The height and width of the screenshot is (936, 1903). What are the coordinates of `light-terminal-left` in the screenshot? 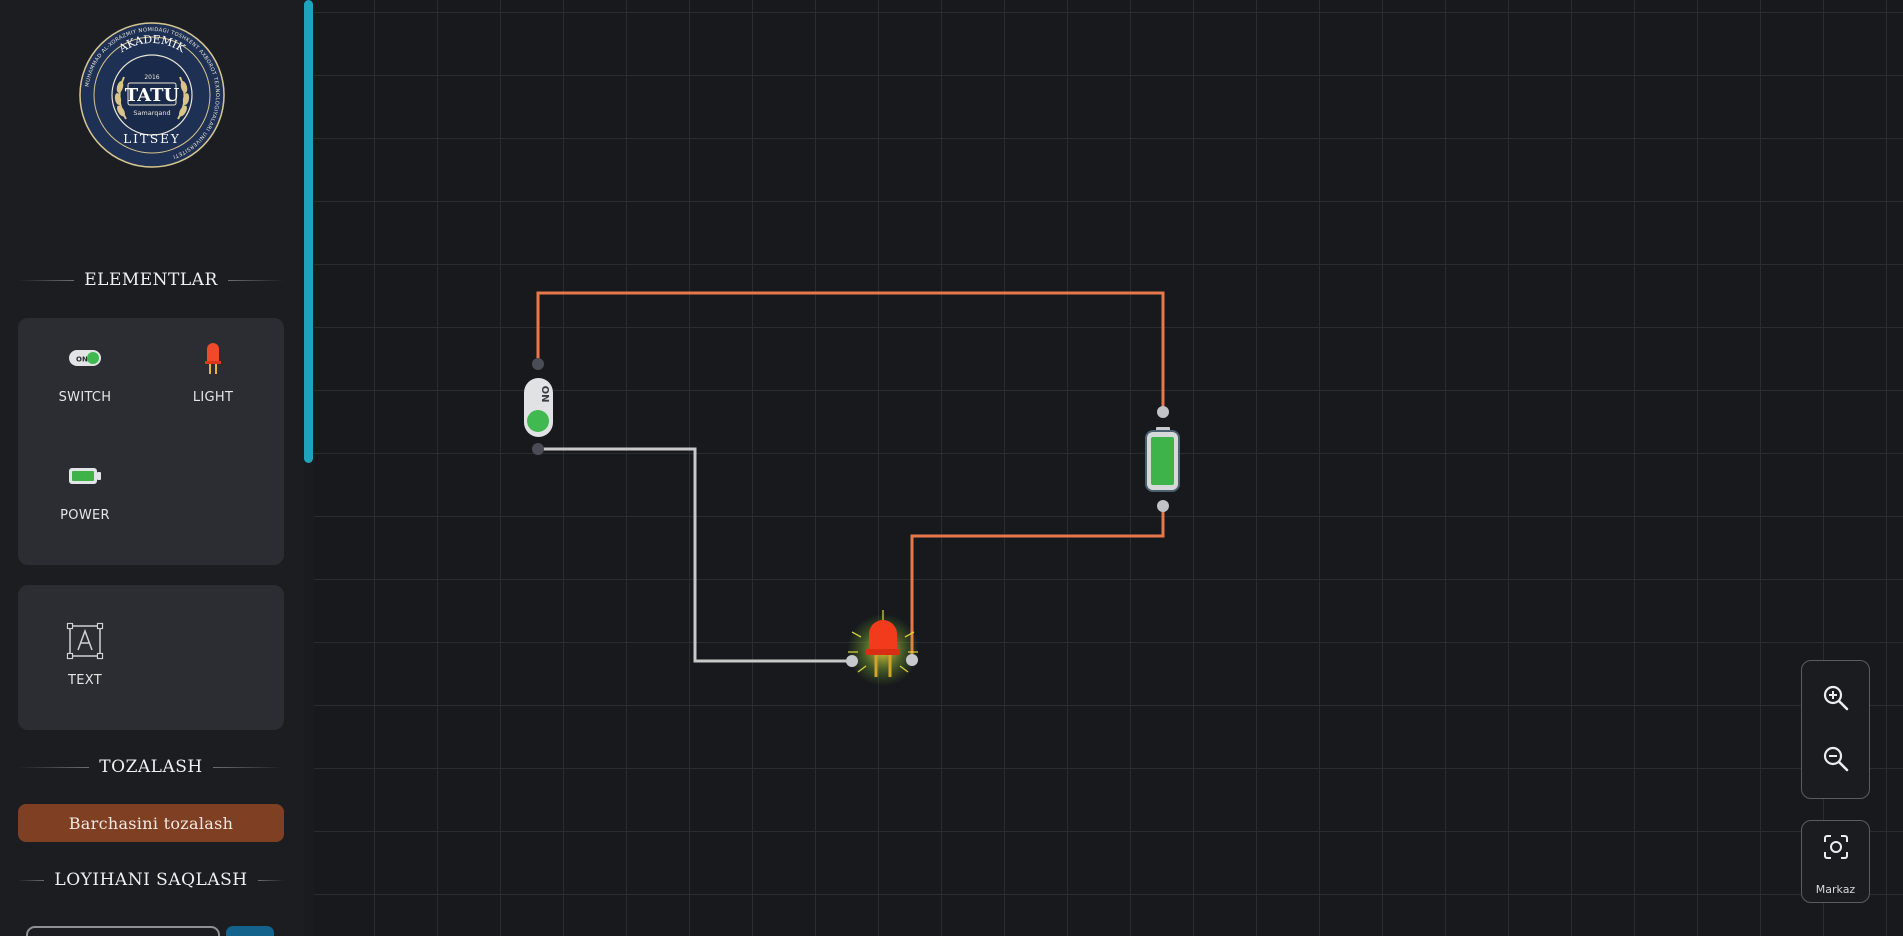 It's located at (852, 661).